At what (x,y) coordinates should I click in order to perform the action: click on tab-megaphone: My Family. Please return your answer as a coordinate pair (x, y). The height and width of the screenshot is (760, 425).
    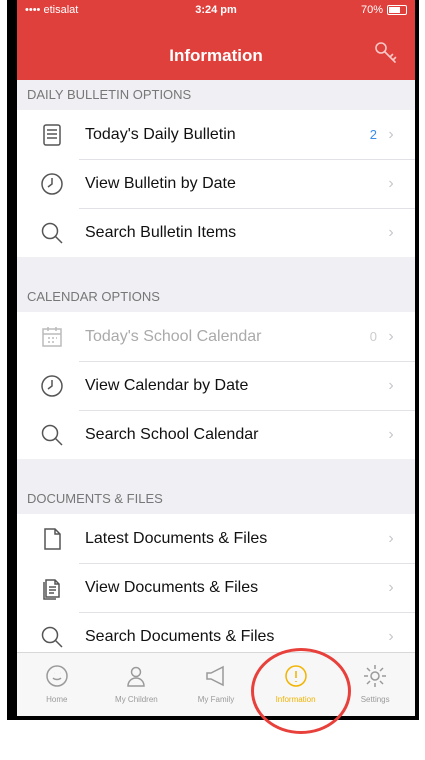
    Looking at the image, I should click on (216, 684).